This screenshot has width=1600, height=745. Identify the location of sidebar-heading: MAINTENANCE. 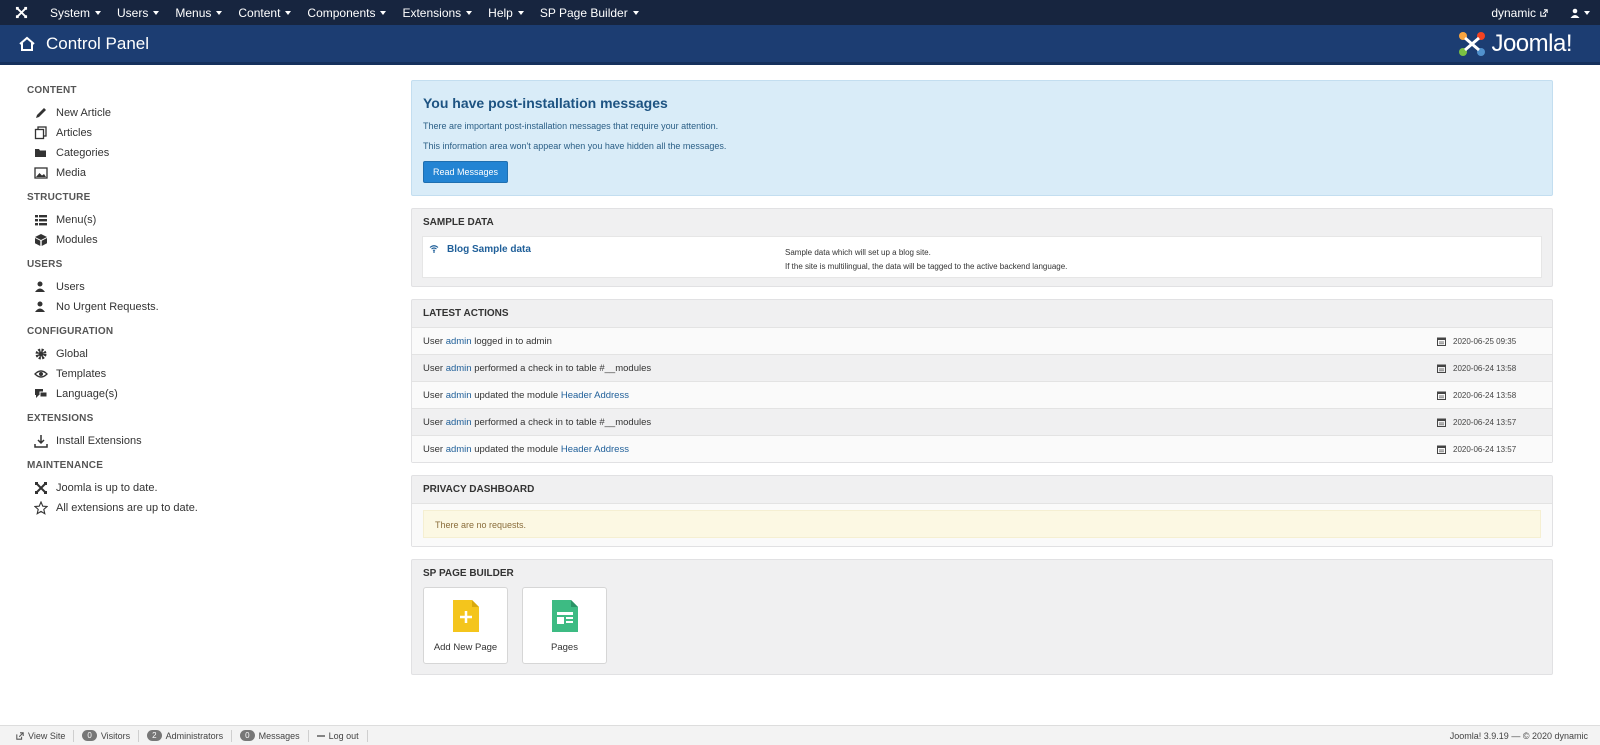
(65, 465).